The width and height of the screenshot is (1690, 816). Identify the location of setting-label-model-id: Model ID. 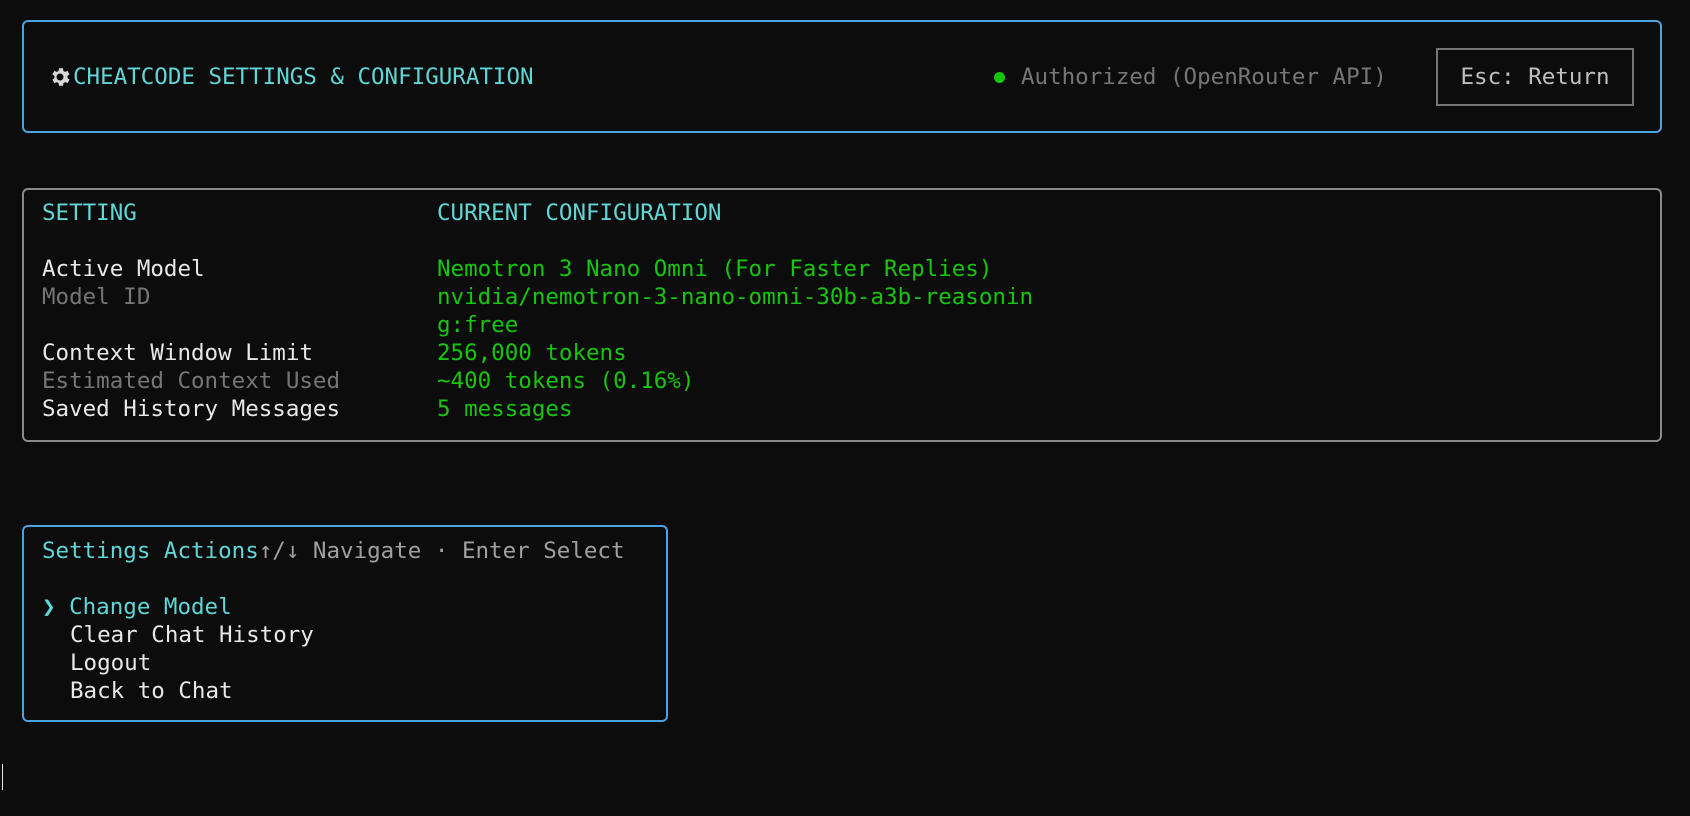
(96, 297).